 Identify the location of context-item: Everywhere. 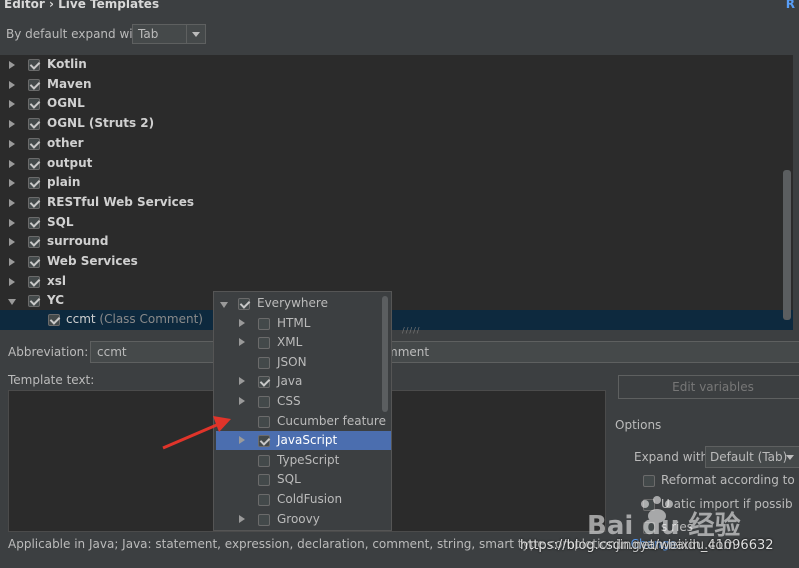
(303, 303).